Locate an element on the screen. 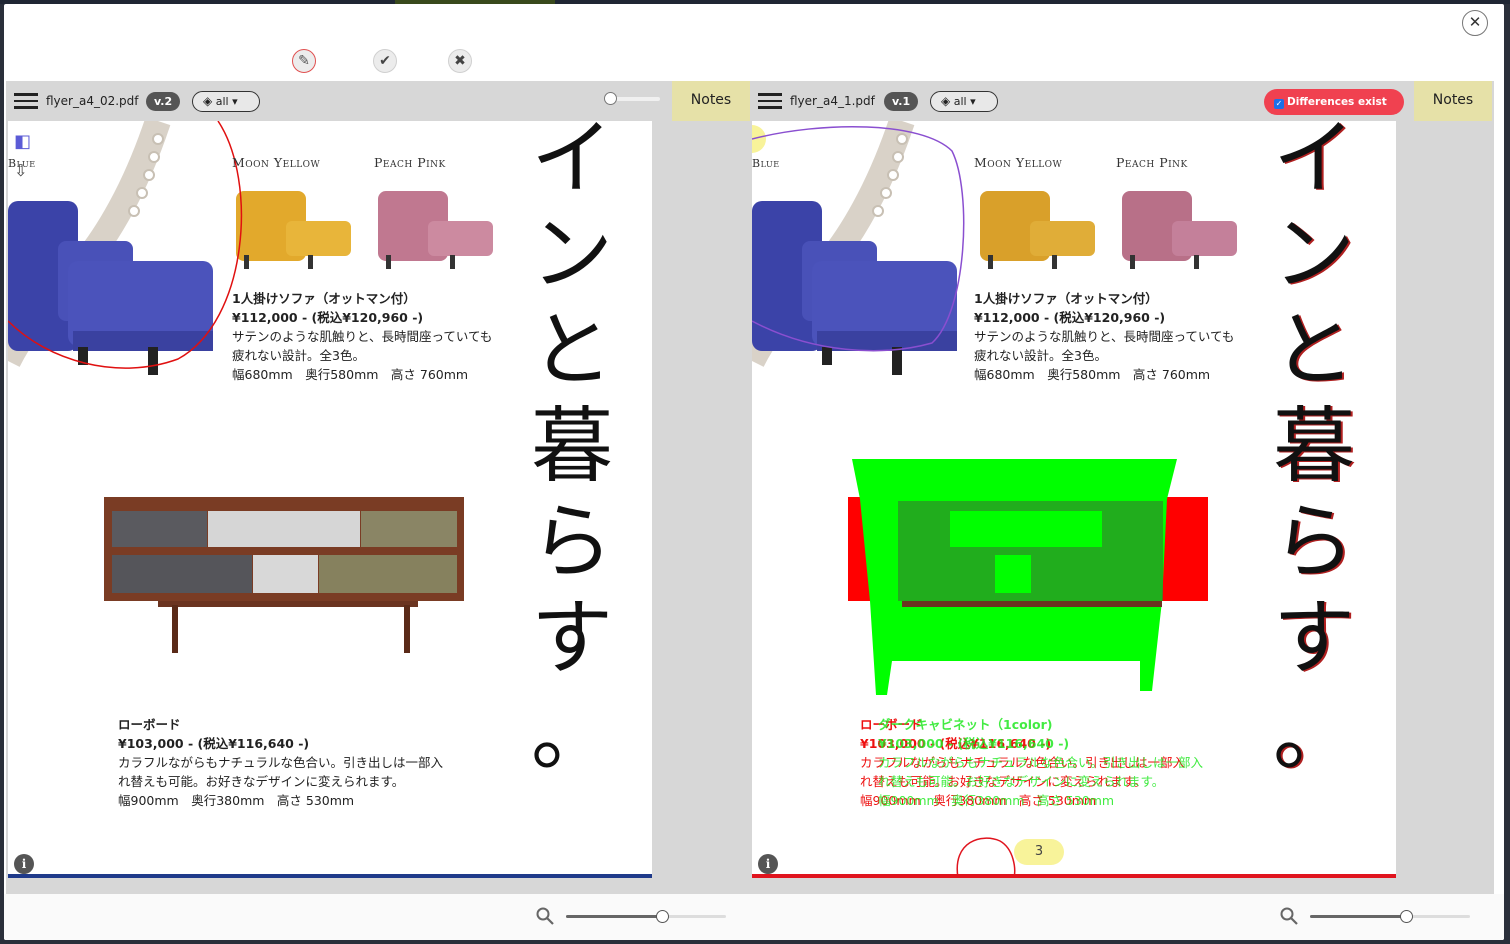  right-layers-dropdown: ◈ all ▾ is located at coordinates (964, 101).